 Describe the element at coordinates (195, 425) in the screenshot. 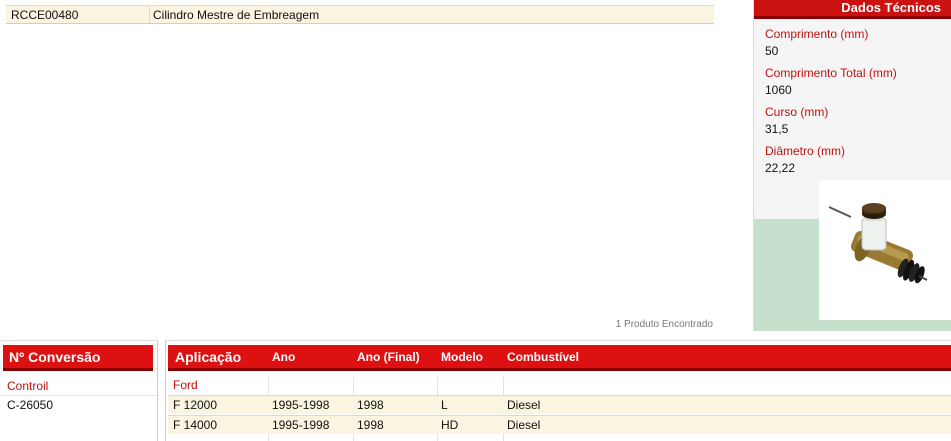

I see `vehicle-cell: F 14000` at that location.